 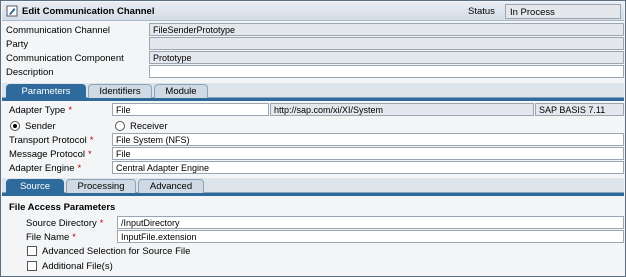 What do you see at coordinates (563, 11) in the screenshot?
I see `status-value: In Process` at bounding box center [563, 11].